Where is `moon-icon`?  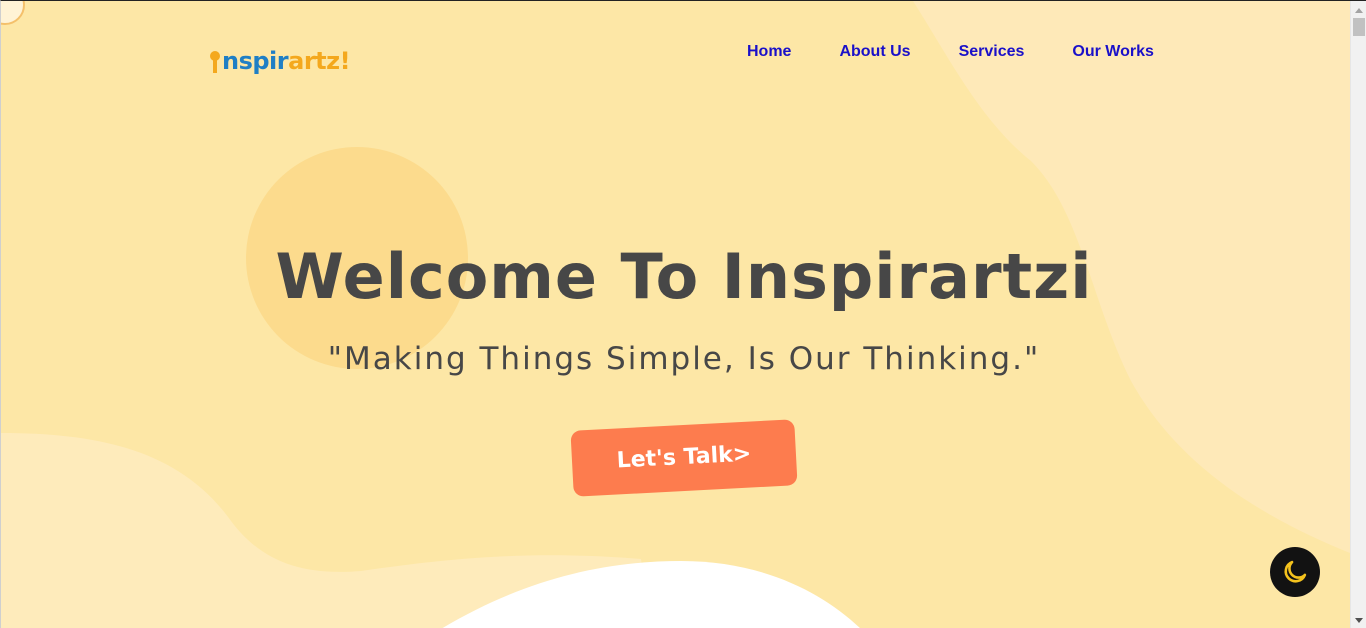
moon-icon is located at coordinates (1295, 571).